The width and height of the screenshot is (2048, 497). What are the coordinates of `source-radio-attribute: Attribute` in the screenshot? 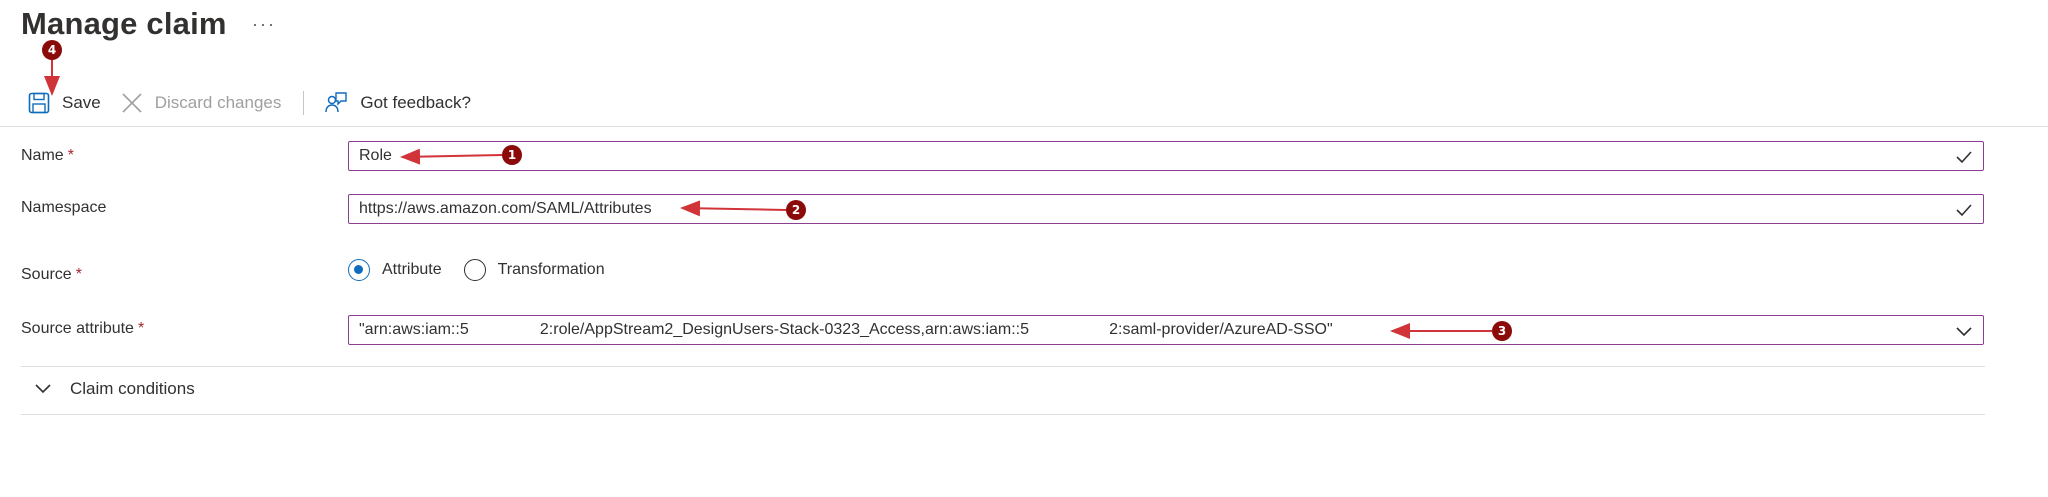 It's located at (395, 270).